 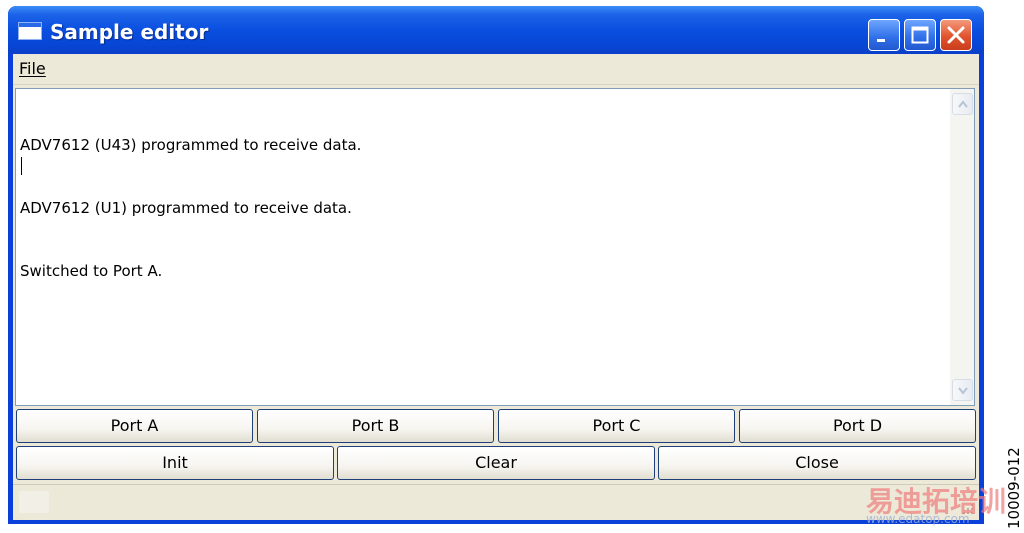 I want to click on watermark-url: www.edatop.com, so click(x=918, y=519).